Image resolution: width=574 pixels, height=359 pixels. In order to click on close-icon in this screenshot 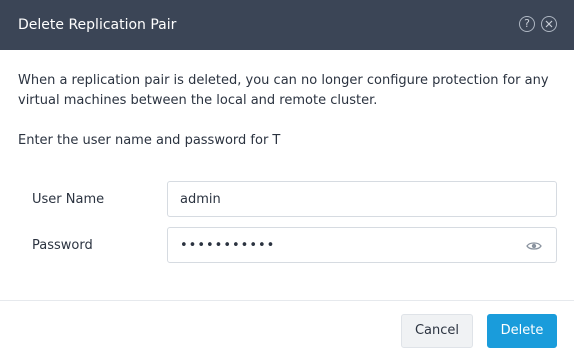, I will do `click(549, 24)`.